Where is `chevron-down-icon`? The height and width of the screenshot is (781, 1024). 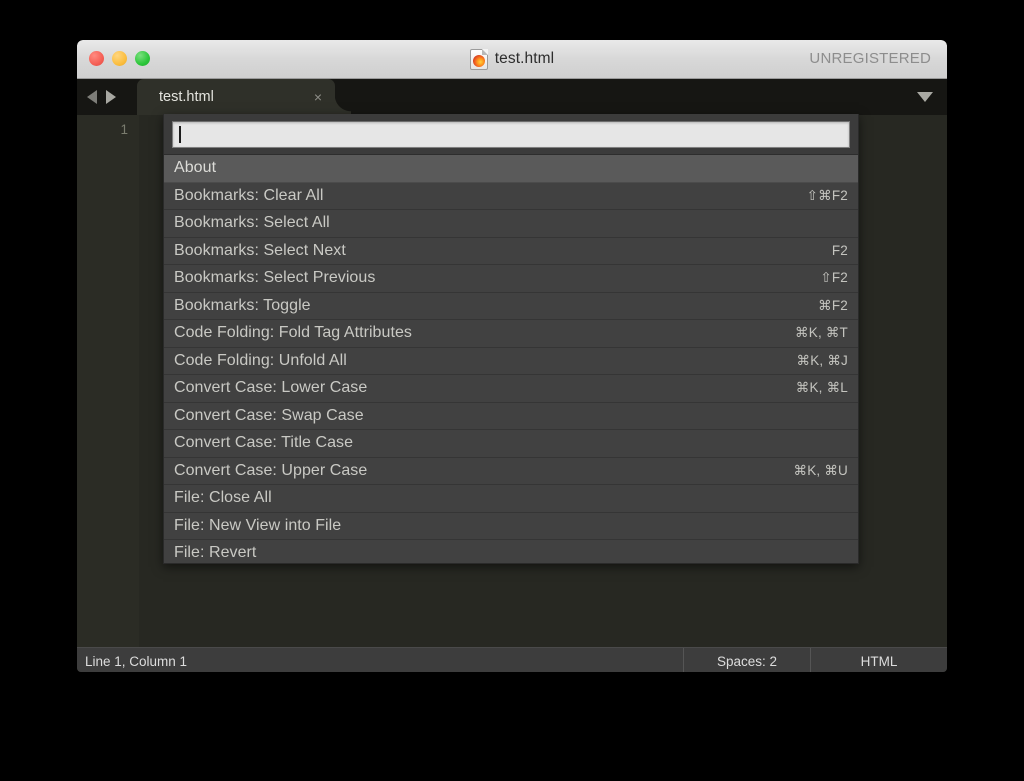 chevron-down-icon is located at coordinates (925, 97).